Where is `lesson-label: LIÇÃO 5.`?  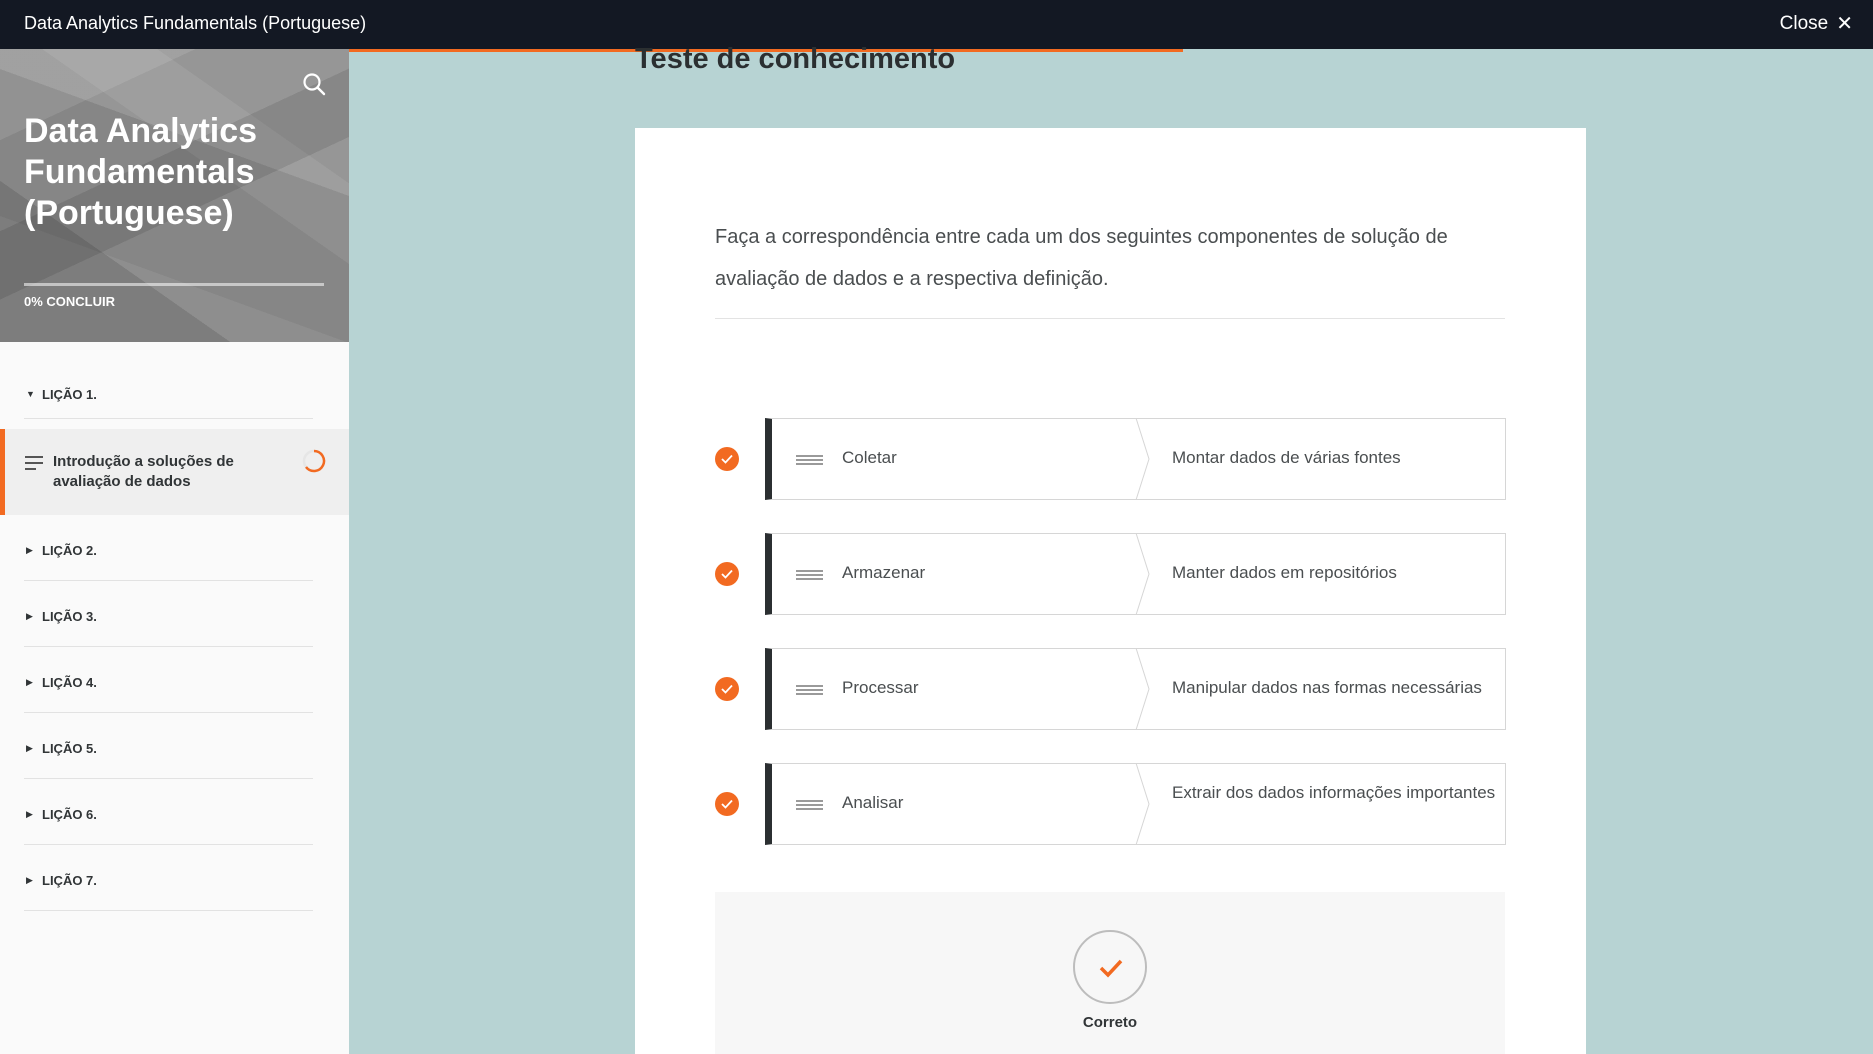 lesson-label: LIÇÃO 5. is located at coordinates (69, 748).